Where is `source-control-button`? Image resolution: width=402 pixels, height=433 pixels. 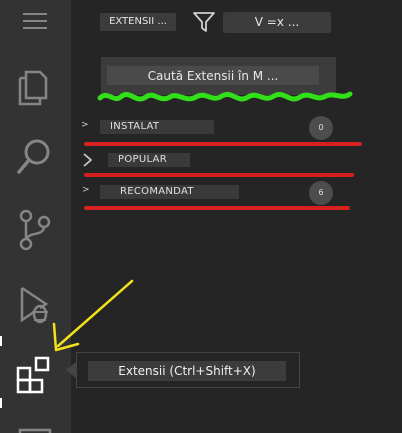
source-control-button is located at coordinates (35, 226).